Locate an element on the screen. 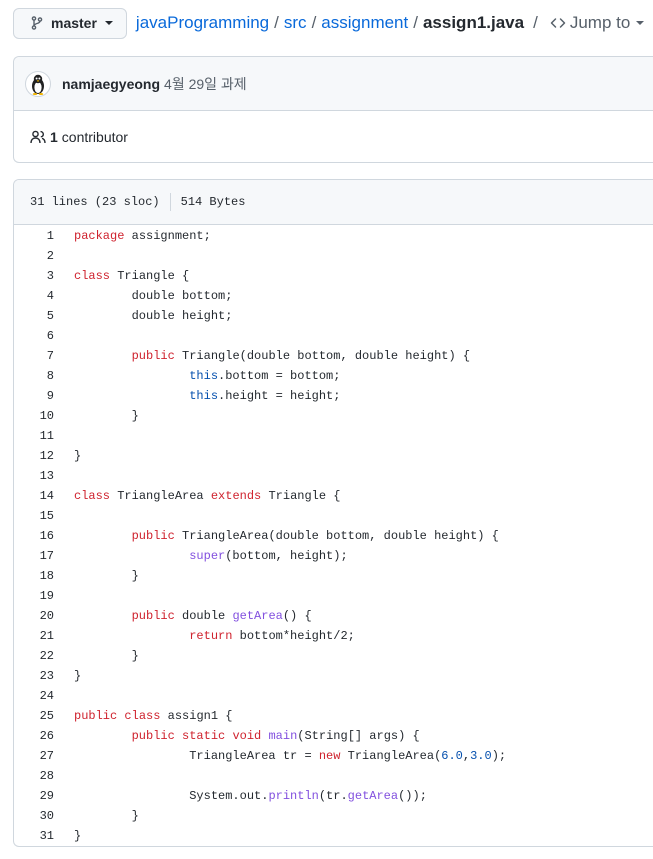 Image resolution: width=653 pixels, height=859 pixels. line-number: 13 is located at coordinates (34, 476).